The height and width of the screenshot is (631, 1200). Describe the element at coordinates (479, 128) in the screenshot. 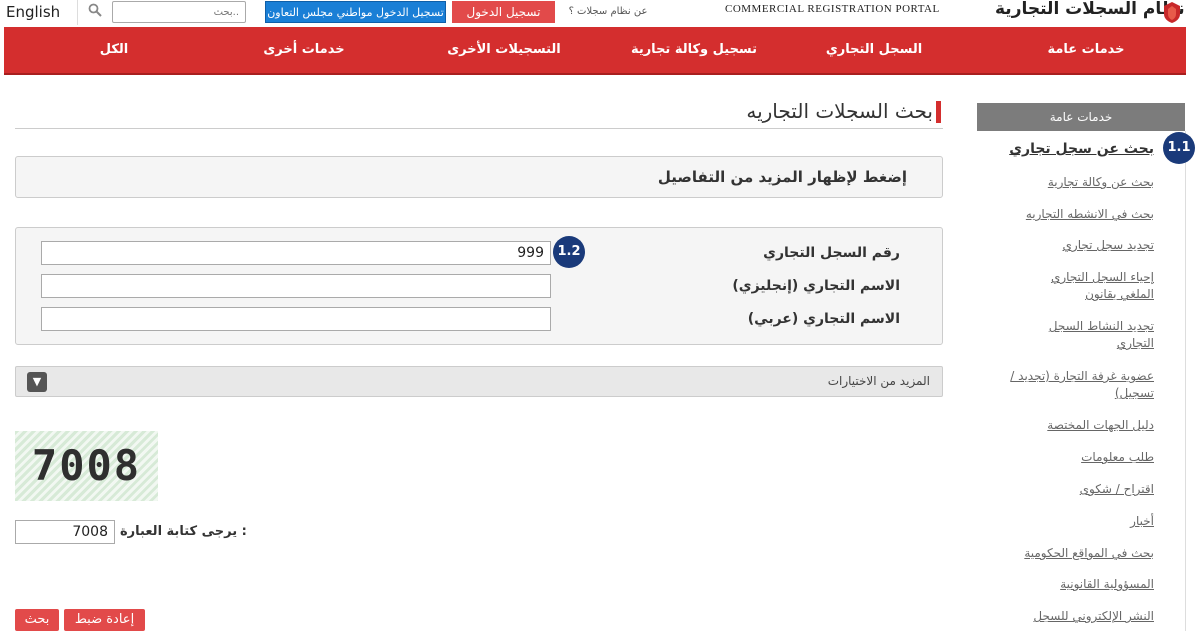

I see `title-divider` at that location.